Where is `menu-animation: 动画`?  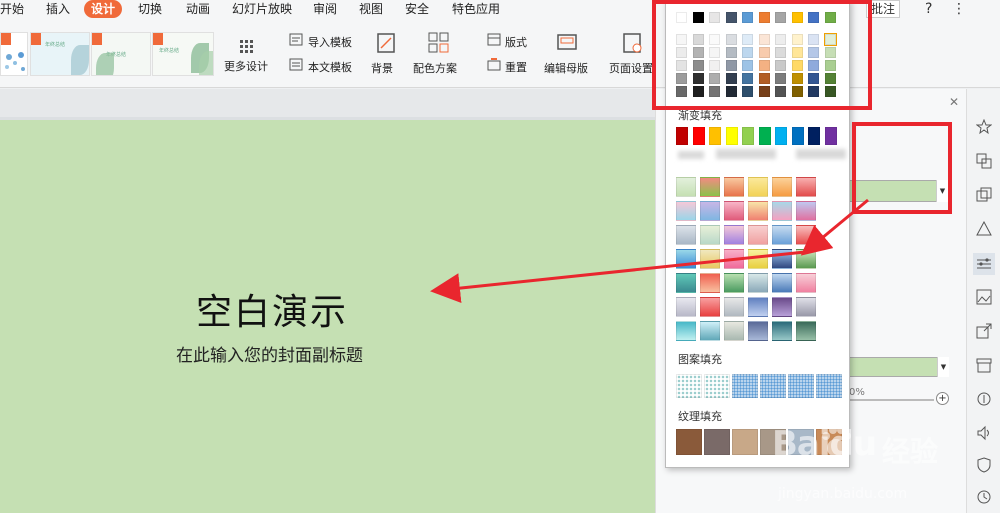
menu-animation: 动画 is located at coordinates (198, 9).